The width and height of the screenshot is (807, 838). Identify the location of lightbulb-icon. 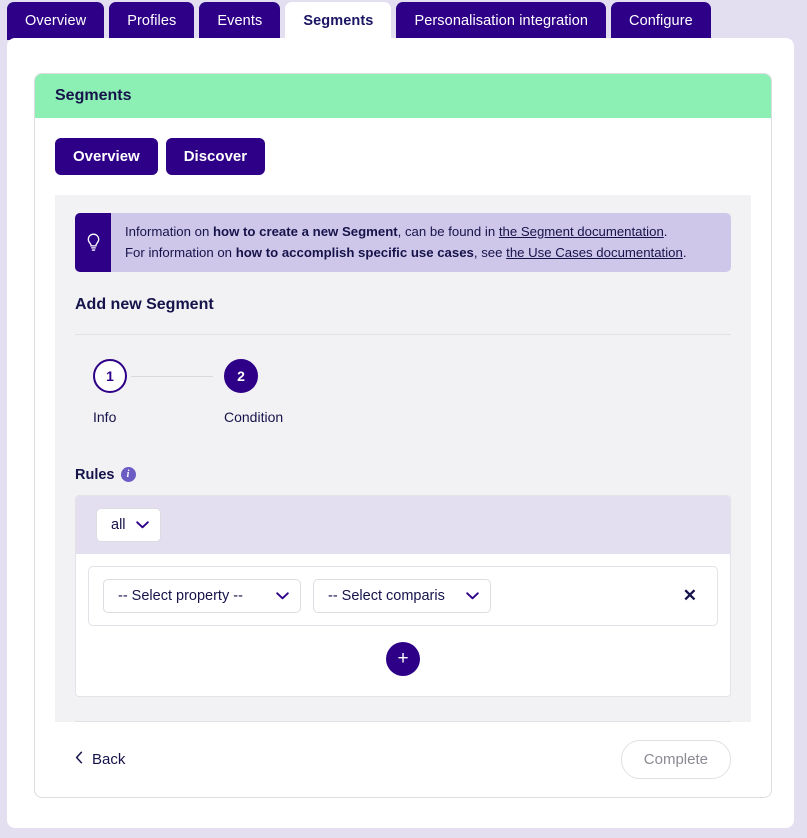
(93, 242).